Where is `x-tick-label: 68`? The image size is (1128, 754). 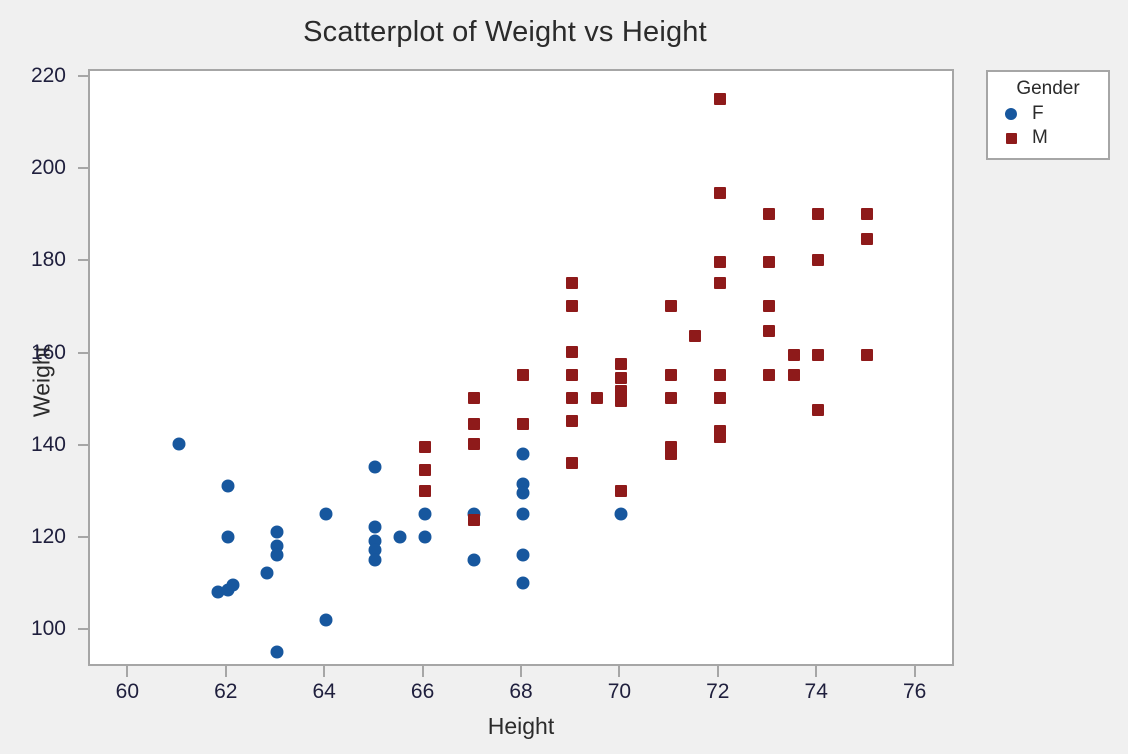 x-tick-label: 68 is located at coordinates (521, 691).